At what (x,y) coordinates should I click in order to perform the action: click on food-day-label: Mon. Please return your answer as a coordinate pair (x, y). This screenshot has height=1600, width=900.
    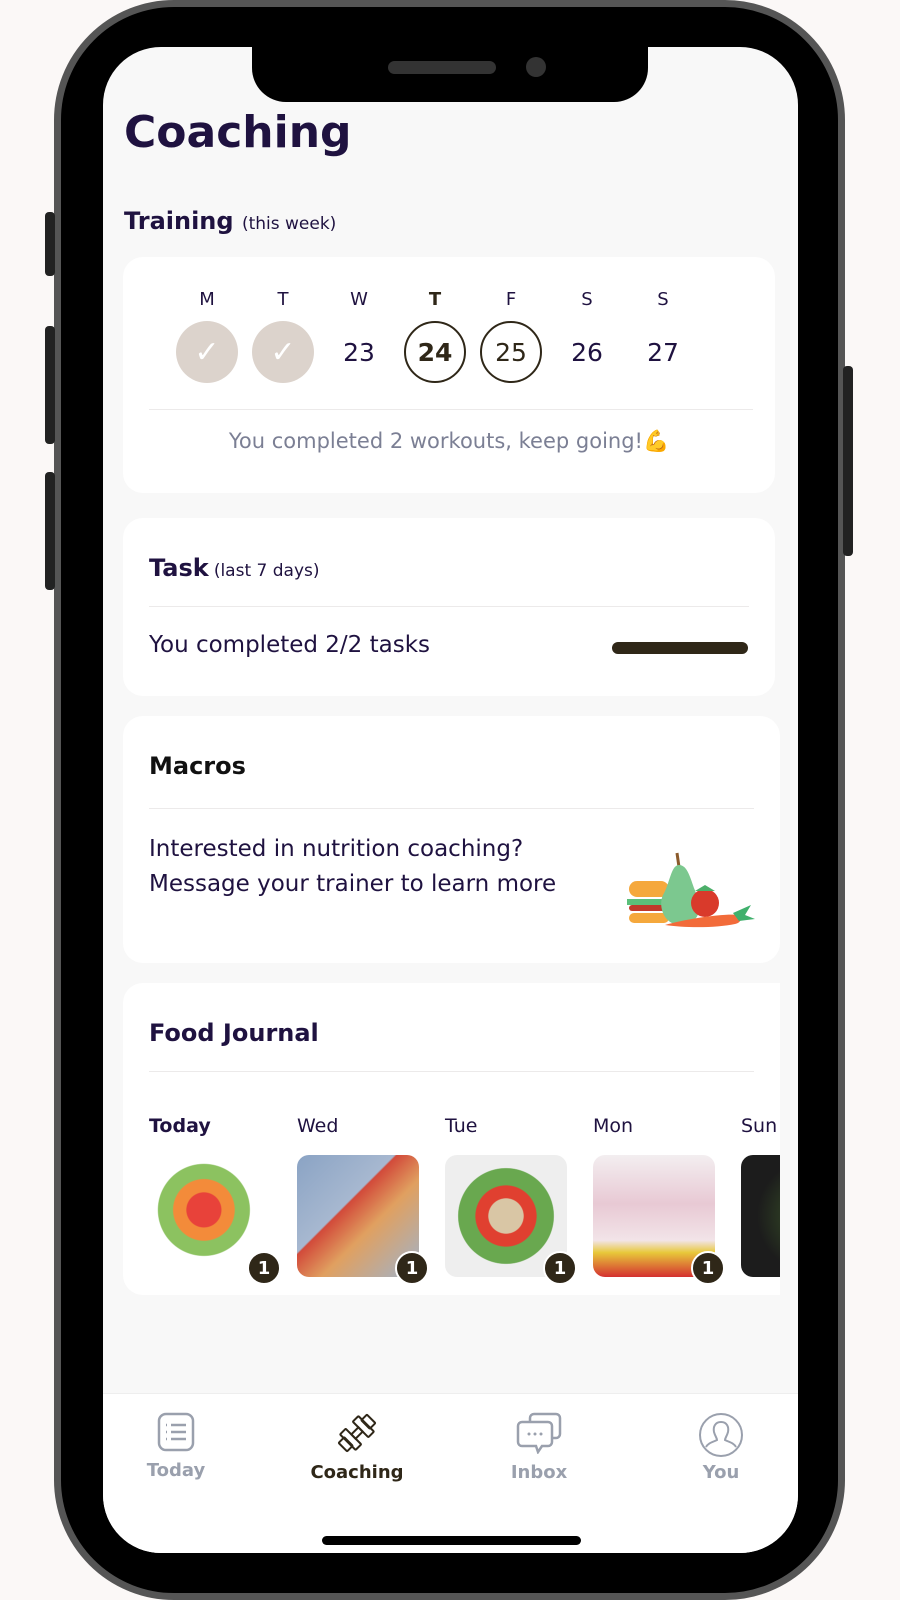
    Looking at the image, I should click on (613, 1126).